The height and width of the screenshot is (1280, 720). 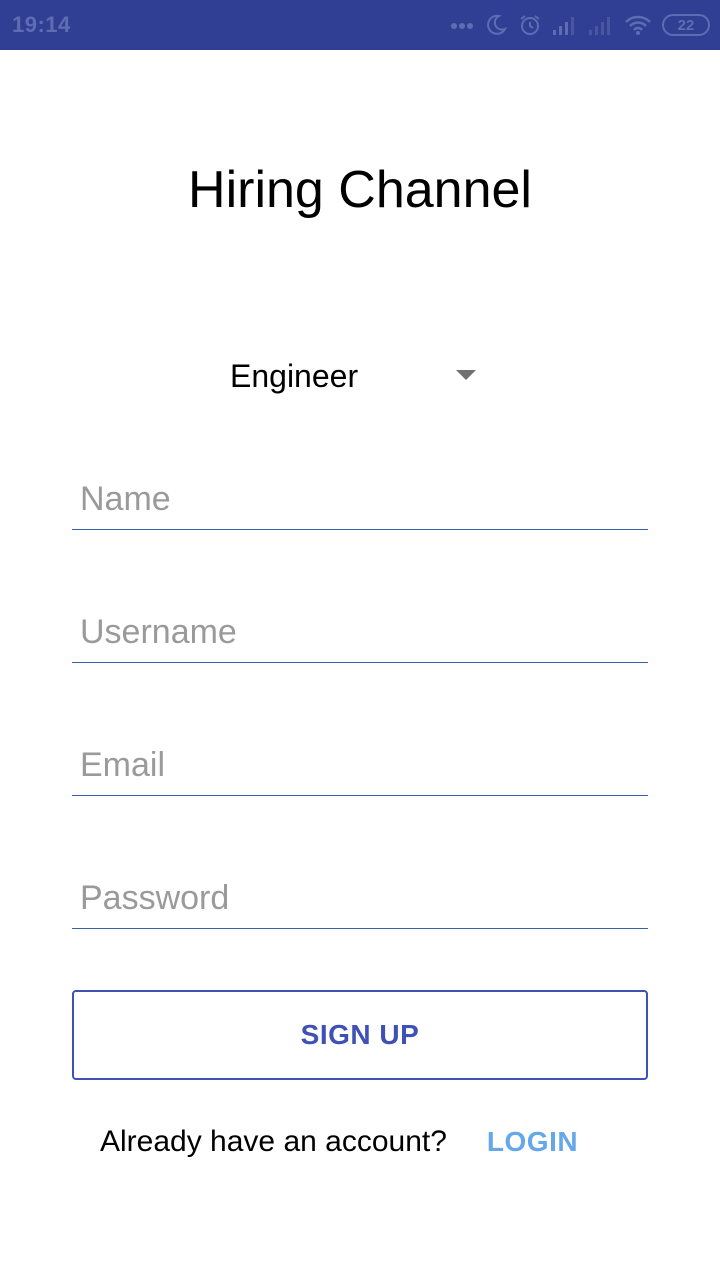 I want to click on role-select-value: Engineer, so click(x=294, y=376).